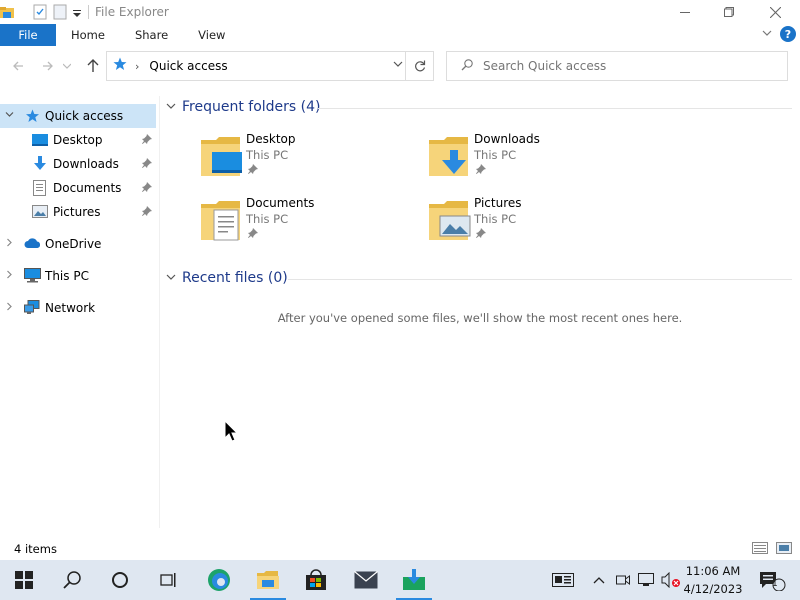  I want to click on address-row: › Quick access, so click(400, 66).